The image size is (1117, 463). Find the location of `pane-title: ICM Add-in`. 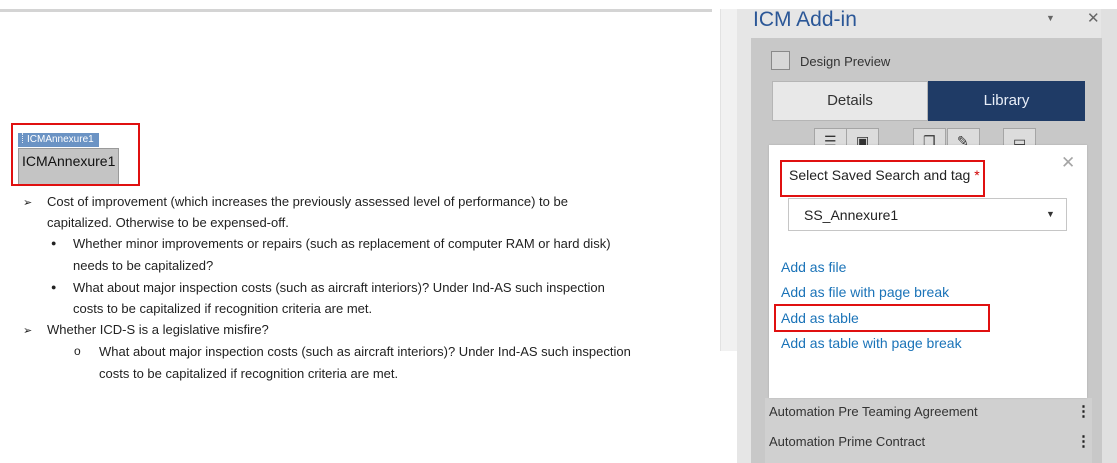

pane-title: ICM Add-in is located at coordinates (805, 19).